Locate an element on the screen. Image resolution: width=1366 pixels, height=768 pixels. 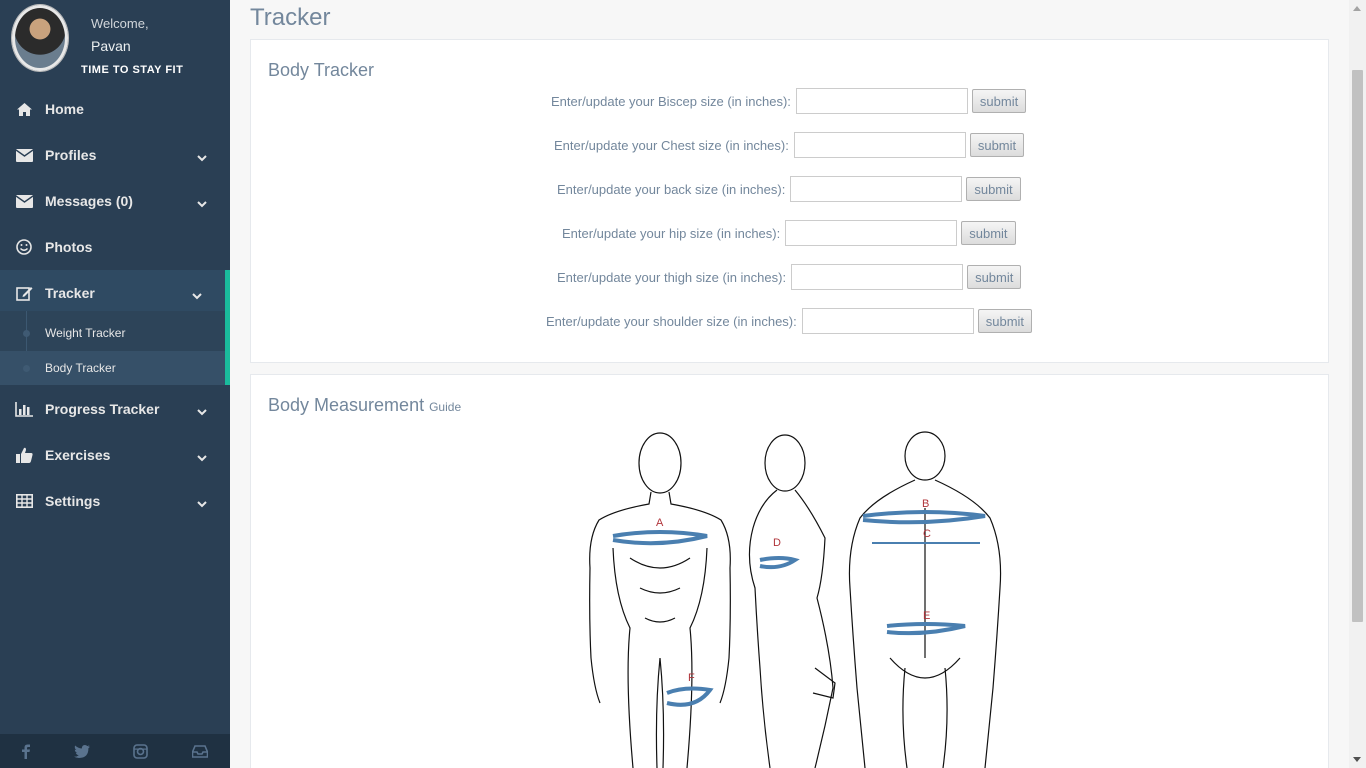
nav-label-photos: Photos is located at coordinates (69, 247).